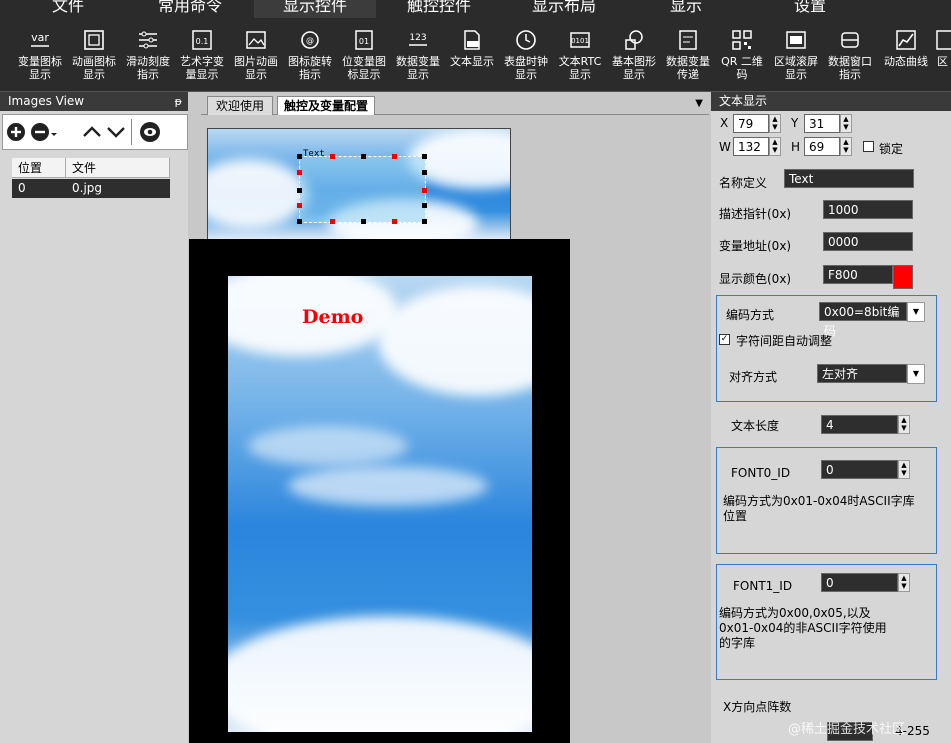  I want to click on basic-shape-icon, so click(634, 40).